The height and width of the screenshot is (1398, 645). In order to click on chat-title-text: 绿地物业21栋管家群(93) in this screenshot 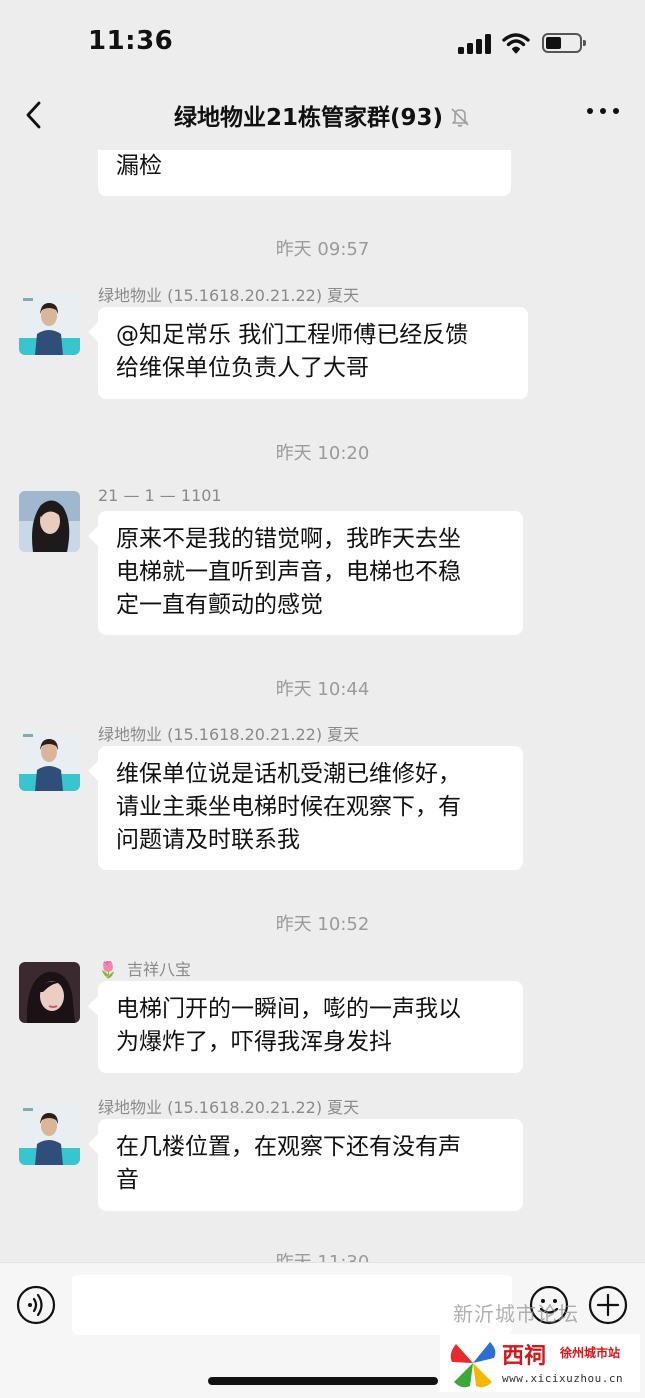, I will do `click(308, 118)`.